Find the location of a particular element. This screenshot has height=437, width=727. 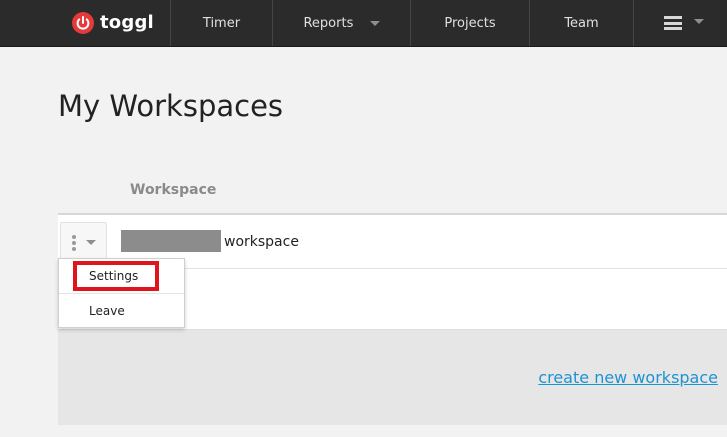

menu-item-settings: Settings is located at coordinates (121, 276).